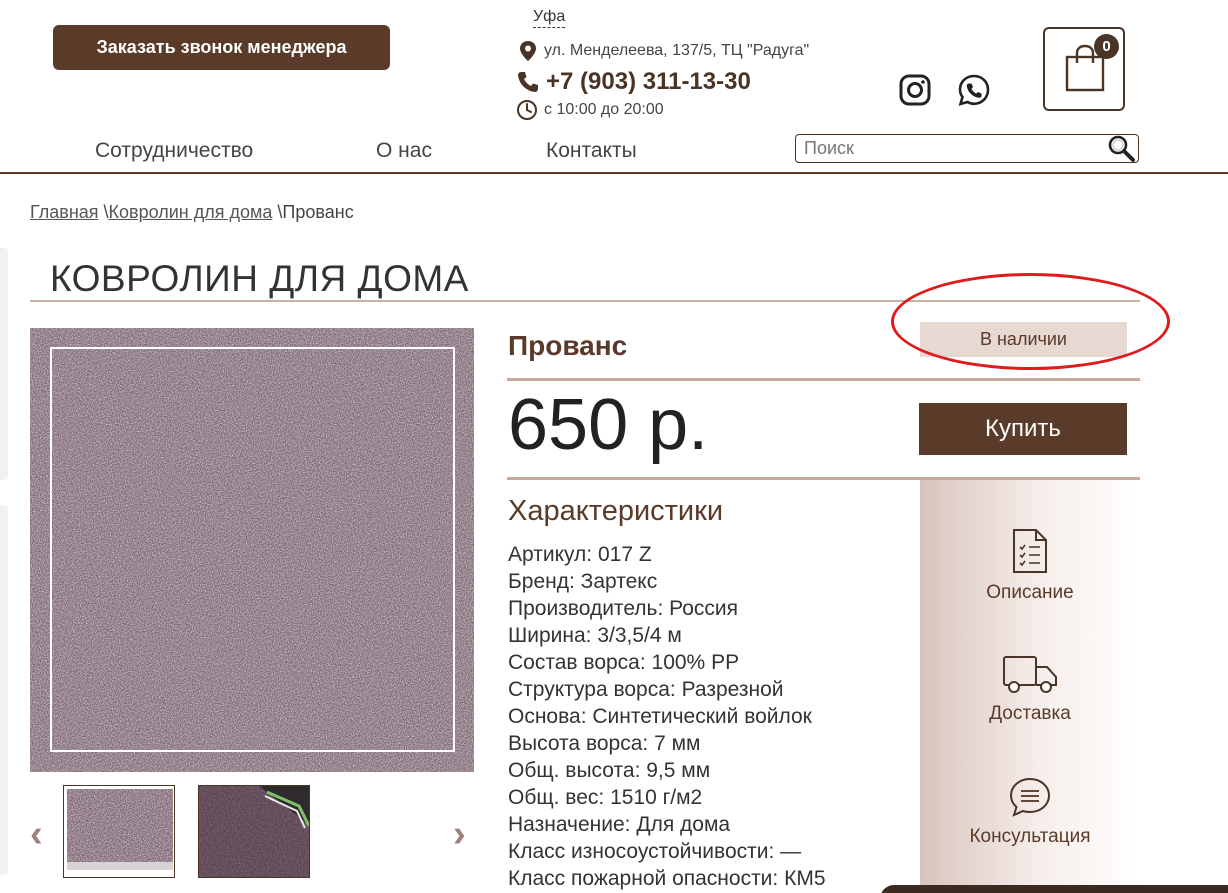  Describe the element at coordinates (1121, 148) in the screenshot. I see `search-icon` at that location.